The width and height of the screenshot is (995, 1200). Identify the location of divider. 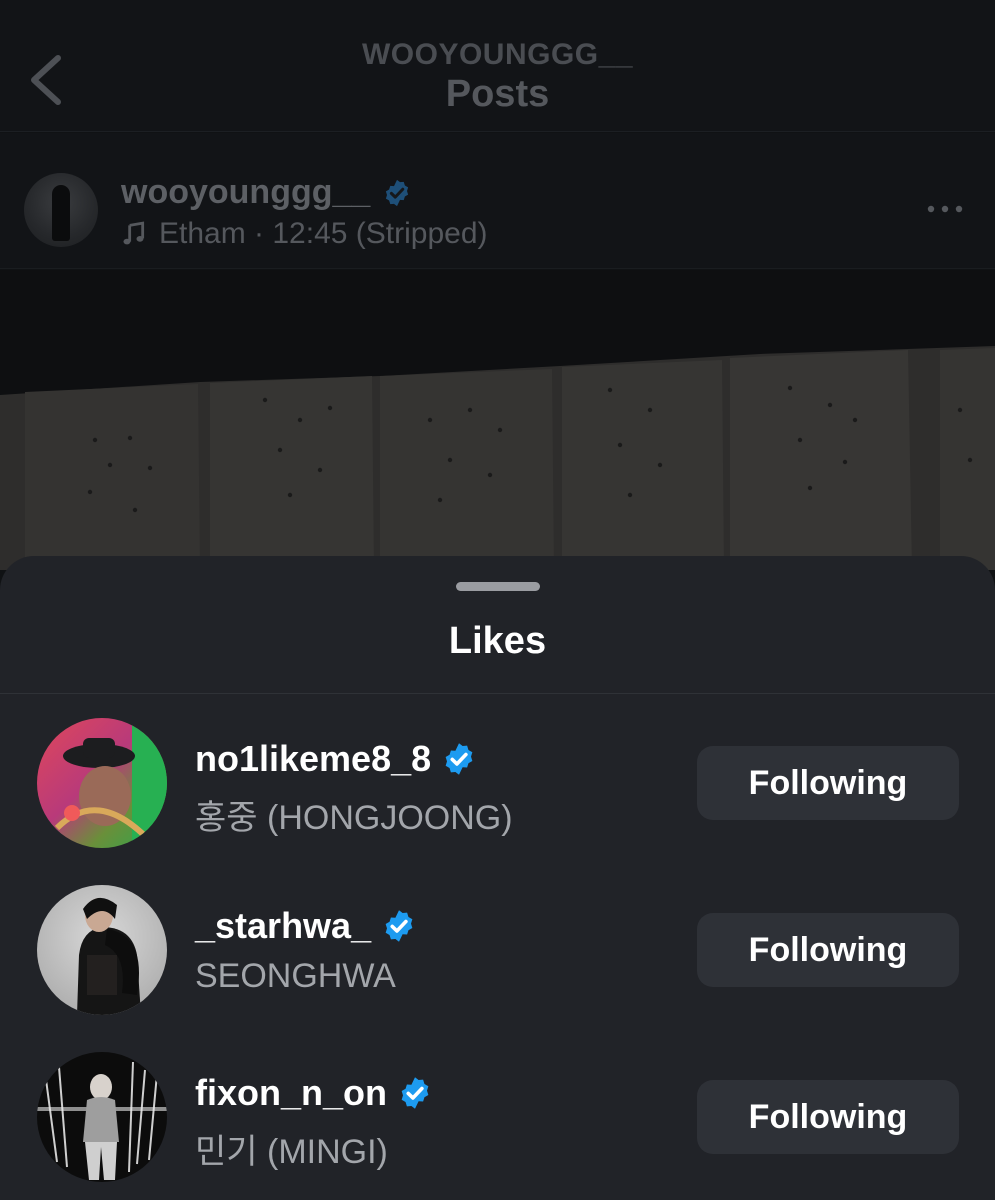
(497, 693).